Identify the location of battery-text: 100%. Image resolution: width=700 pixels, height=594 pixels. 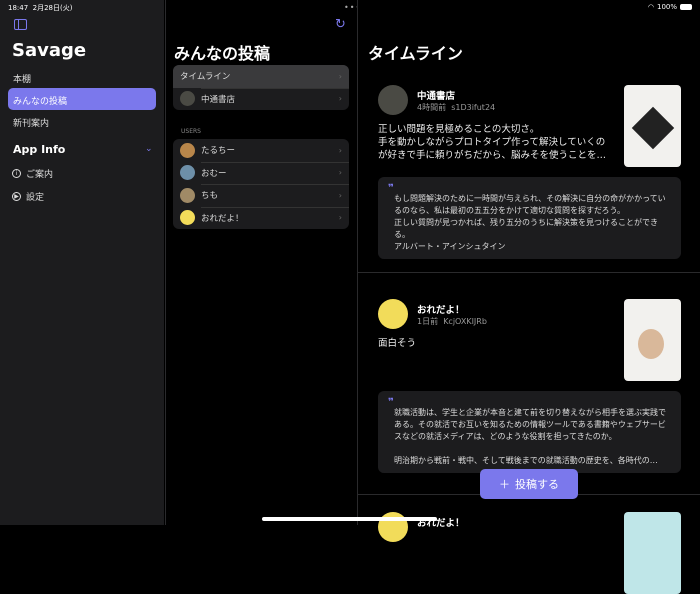
(666, 7).